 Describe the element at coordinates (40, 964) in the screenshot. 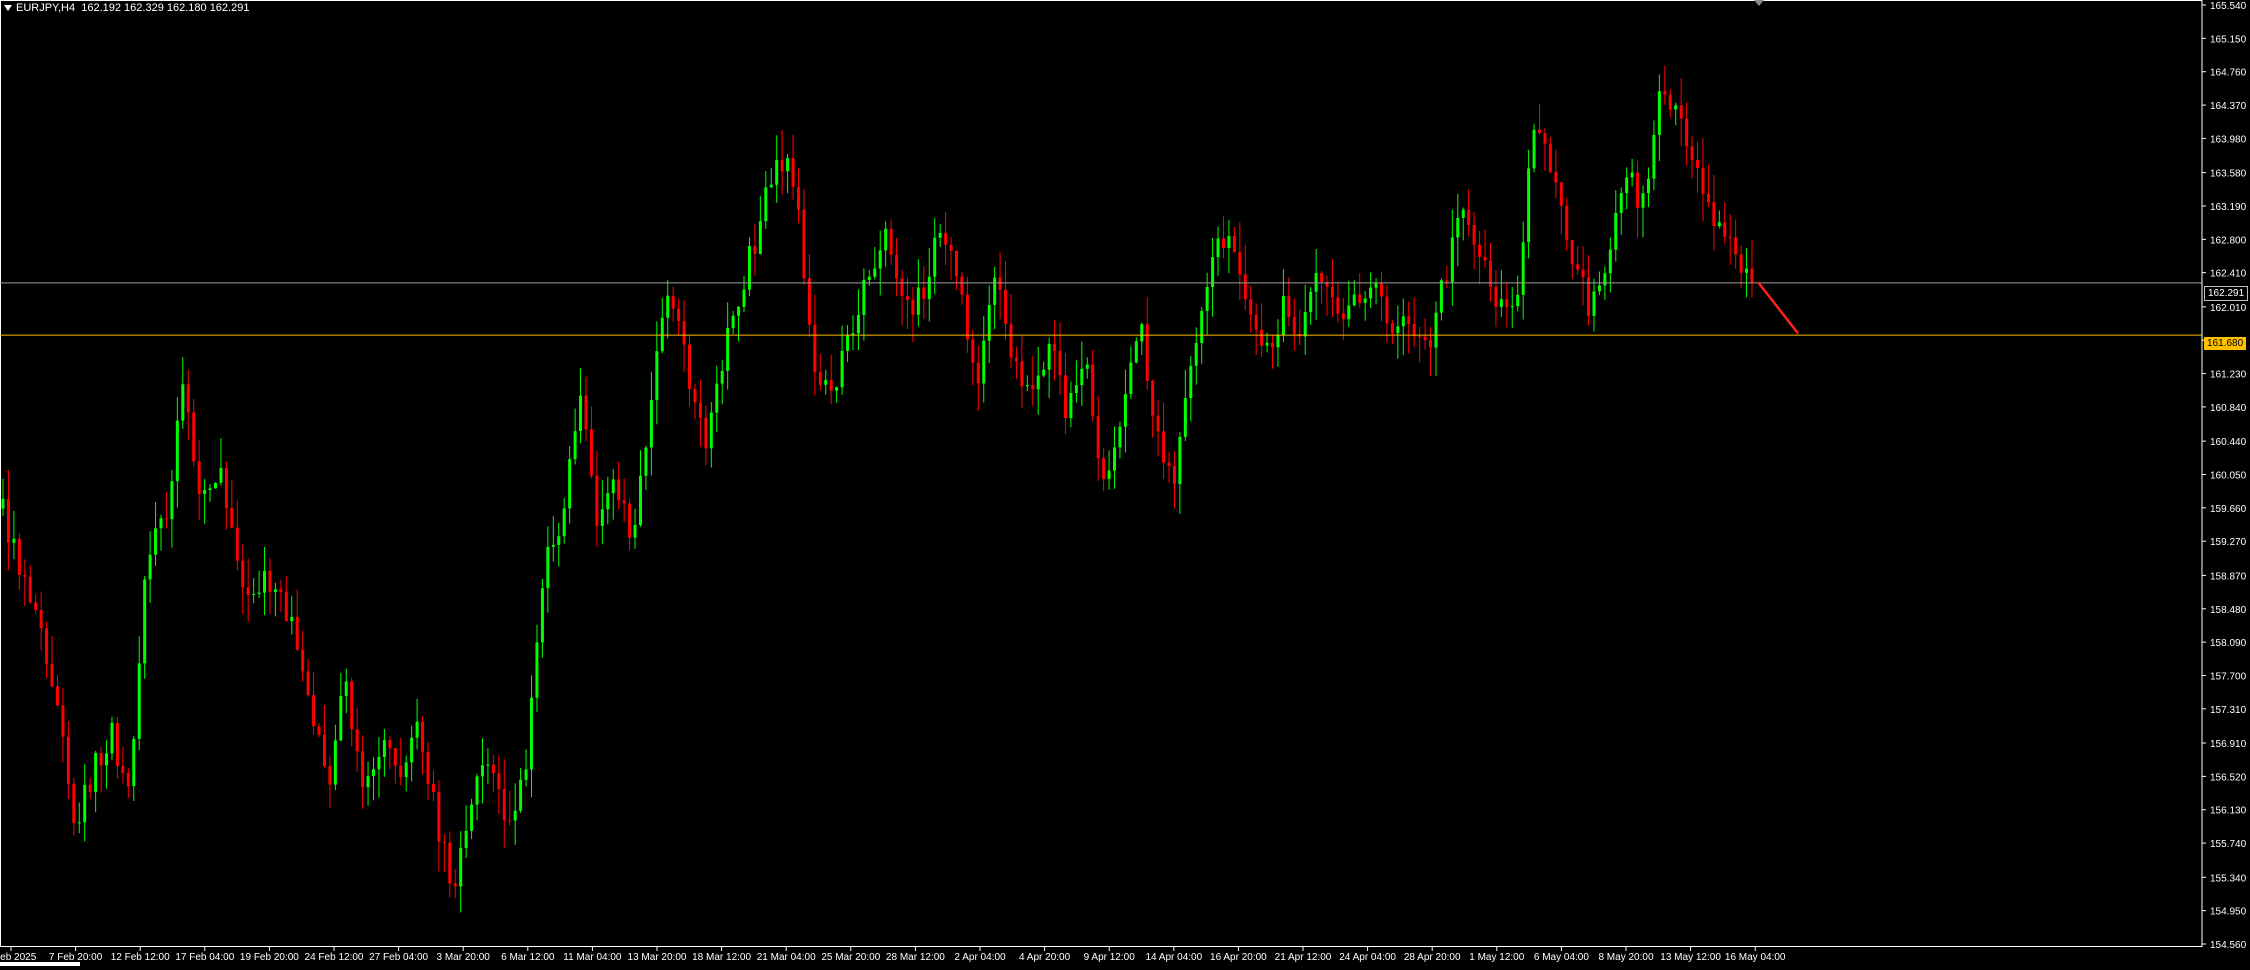

I see `scrollbar-strip` at that location.